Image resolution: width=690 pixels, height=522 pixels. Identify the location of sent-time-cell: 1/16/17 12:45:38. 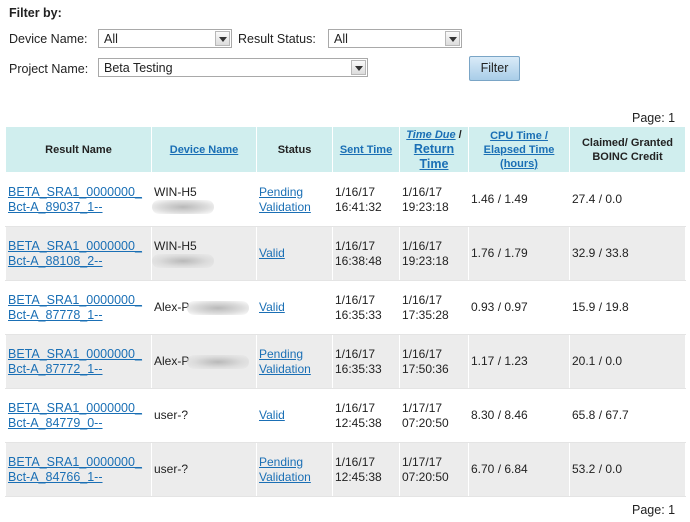
(366, 415).